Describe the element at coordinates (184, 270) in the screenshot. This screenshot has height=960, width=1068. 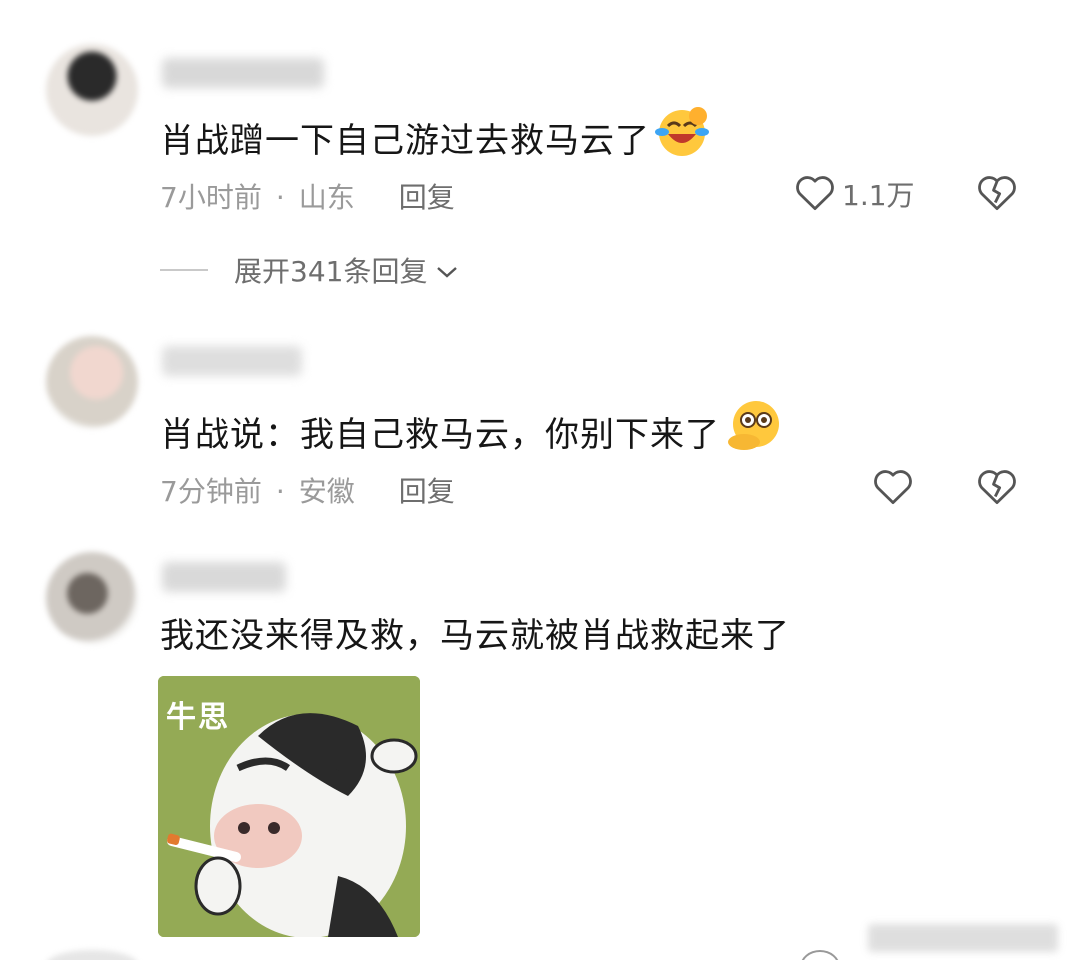
I see `divider-line` at that location.